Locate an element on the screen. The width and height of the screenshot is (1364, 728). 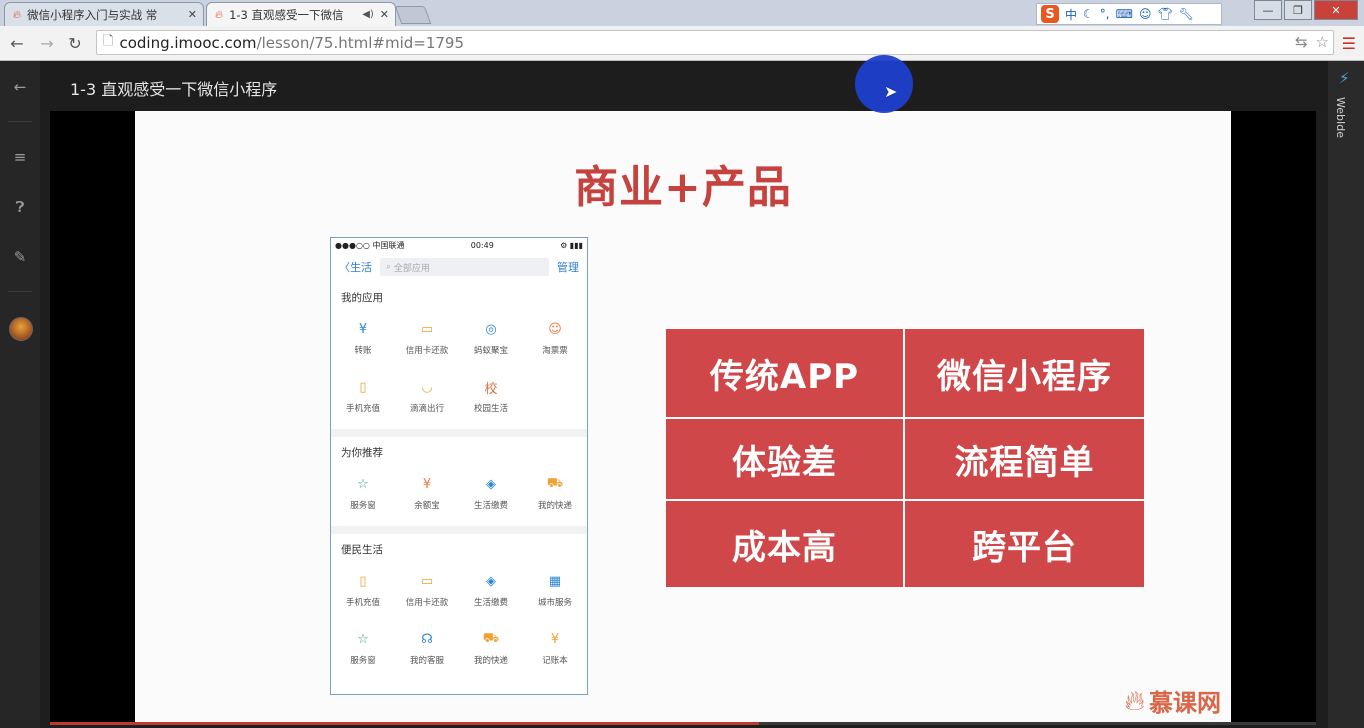
wrench-icon: 🔧︎ is located at coordinates (1186, 14).